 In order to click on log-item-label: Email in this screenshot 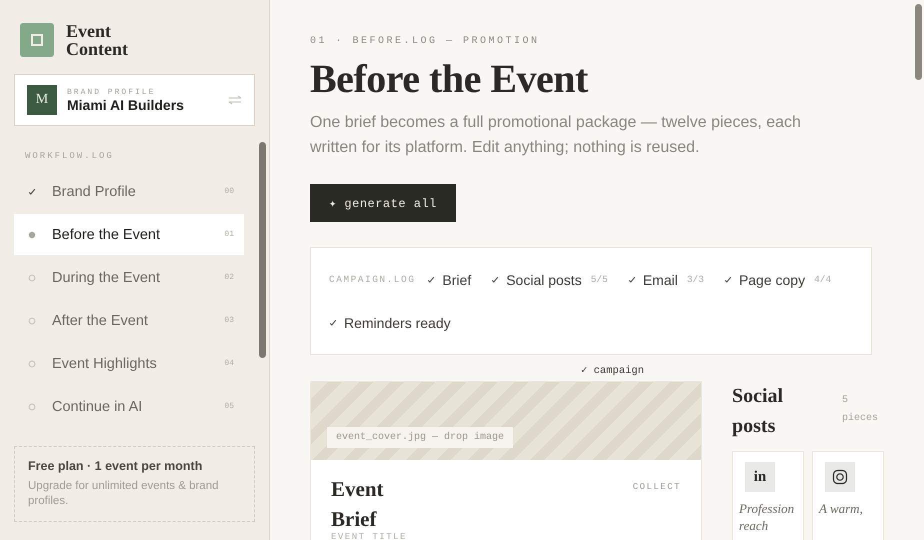, I will do `click(660, 280)`.